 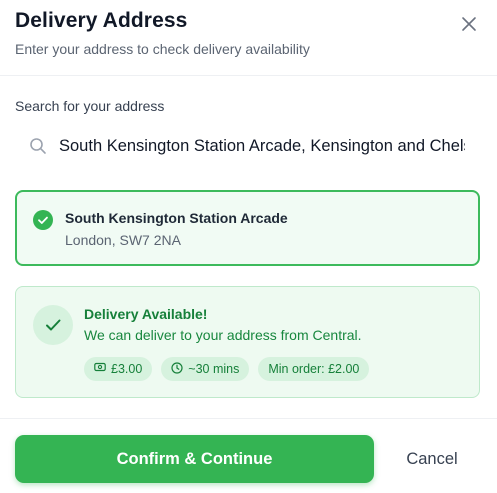 I want to click on fee-badge: £3.00, so click(x=118, y=369).